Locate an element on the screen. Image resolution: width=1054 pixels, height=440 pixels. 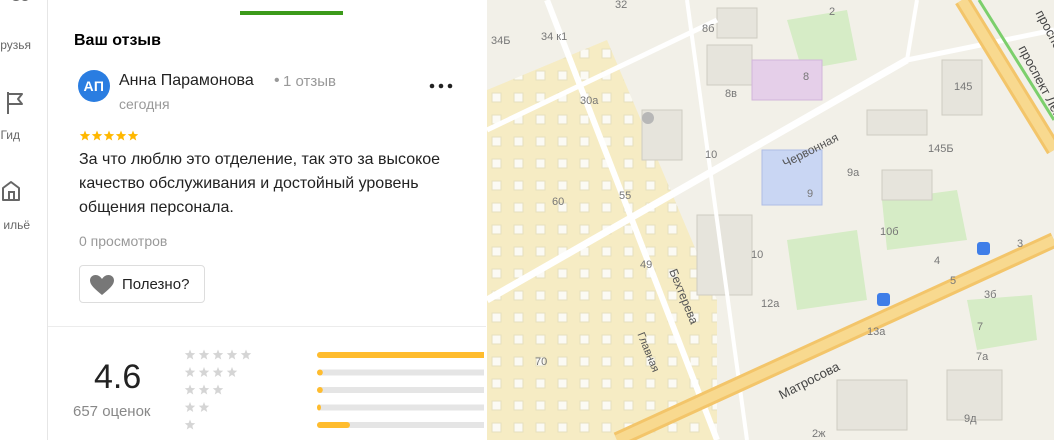
map-house-number: 2 is located at coordinates (832, 12).